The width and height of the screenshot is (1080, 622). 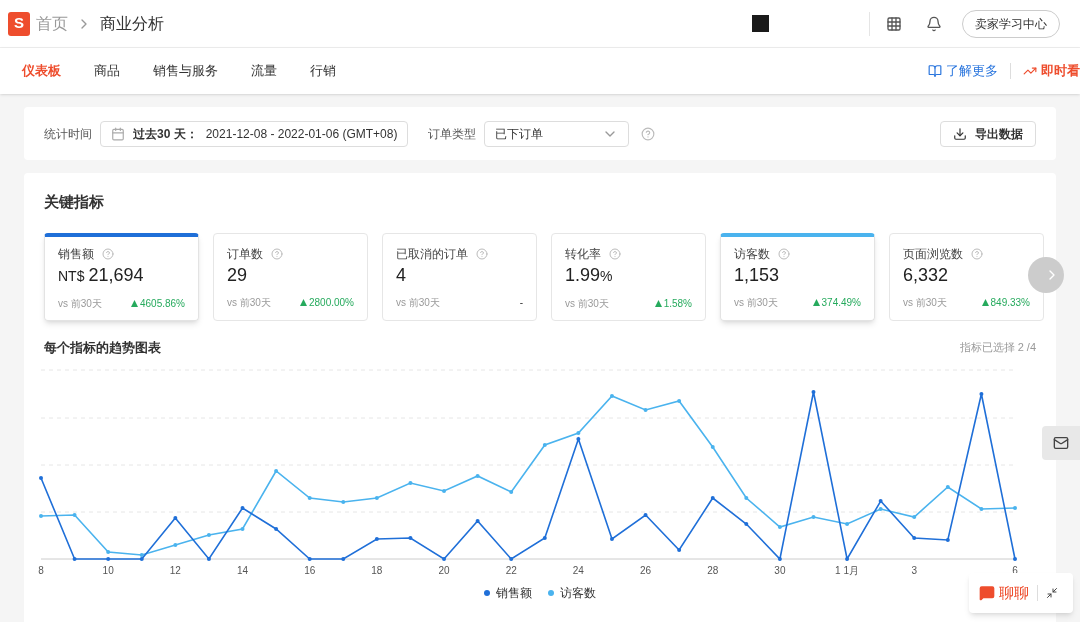 What do you see at coordinates (997, 347) in the screenshot?
I see `selection-count: 指标已选择 2 /4` at bounding box center [997, 347].